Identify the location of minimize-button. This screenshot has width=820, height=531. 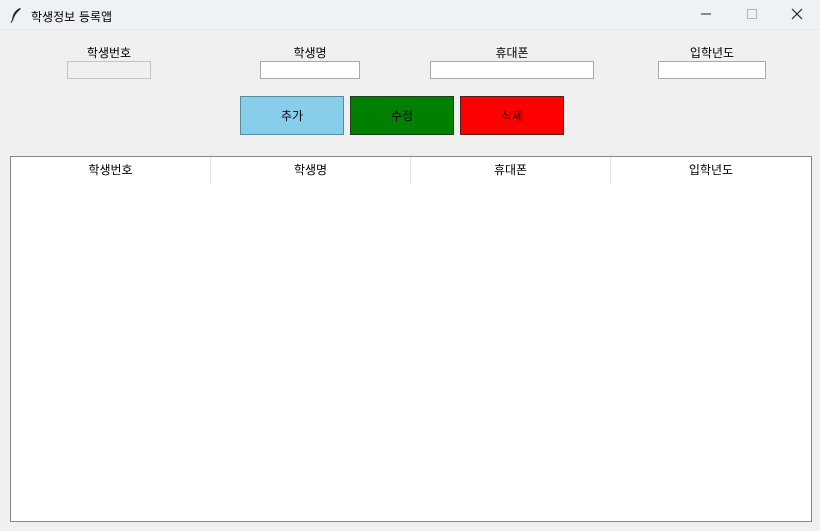
(706, 15).